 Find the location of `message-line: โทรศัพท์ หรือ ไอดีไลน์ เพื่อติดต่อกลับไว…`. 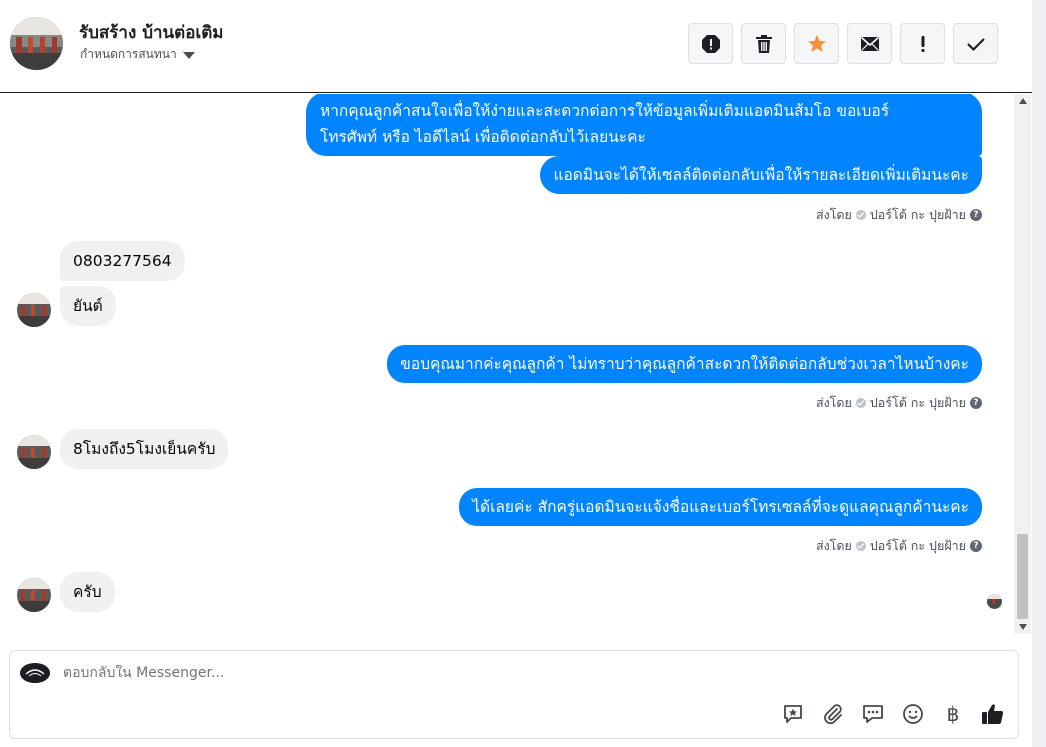

message-line: โทรศัพท์ หรือ ไอดีไลน์ เพื่อติดต่อกลับไว… is located at coordinates (483, 137).